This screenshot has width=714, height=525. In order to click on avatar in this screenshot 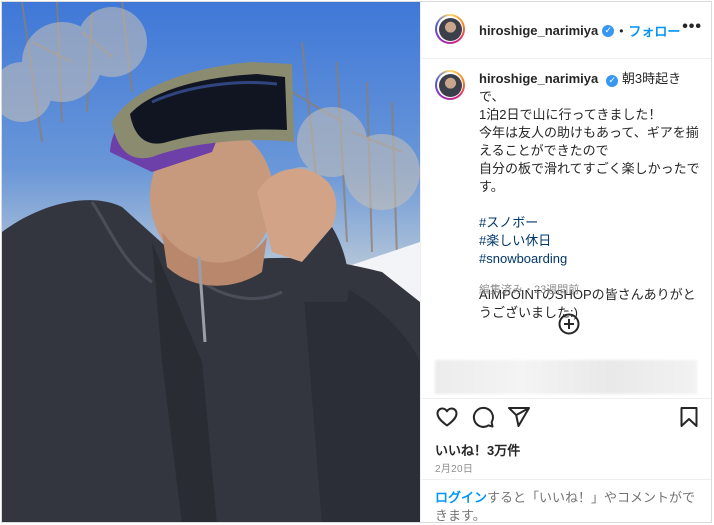, I will do `click(450, 29)`.